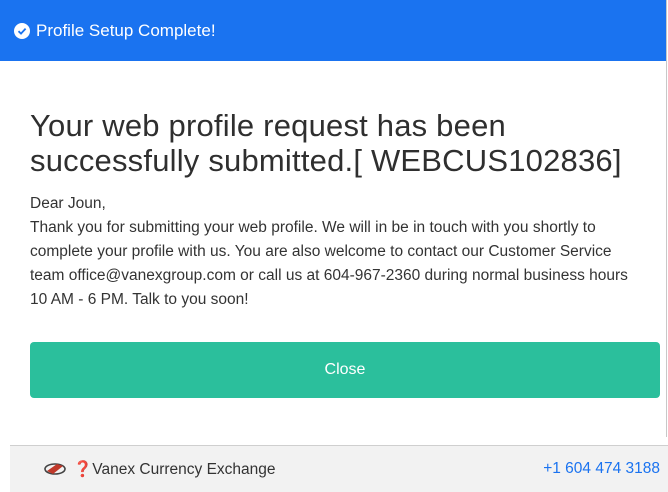  I want to click on modal-header: Profile Setup Complete!, so click(333, 30).